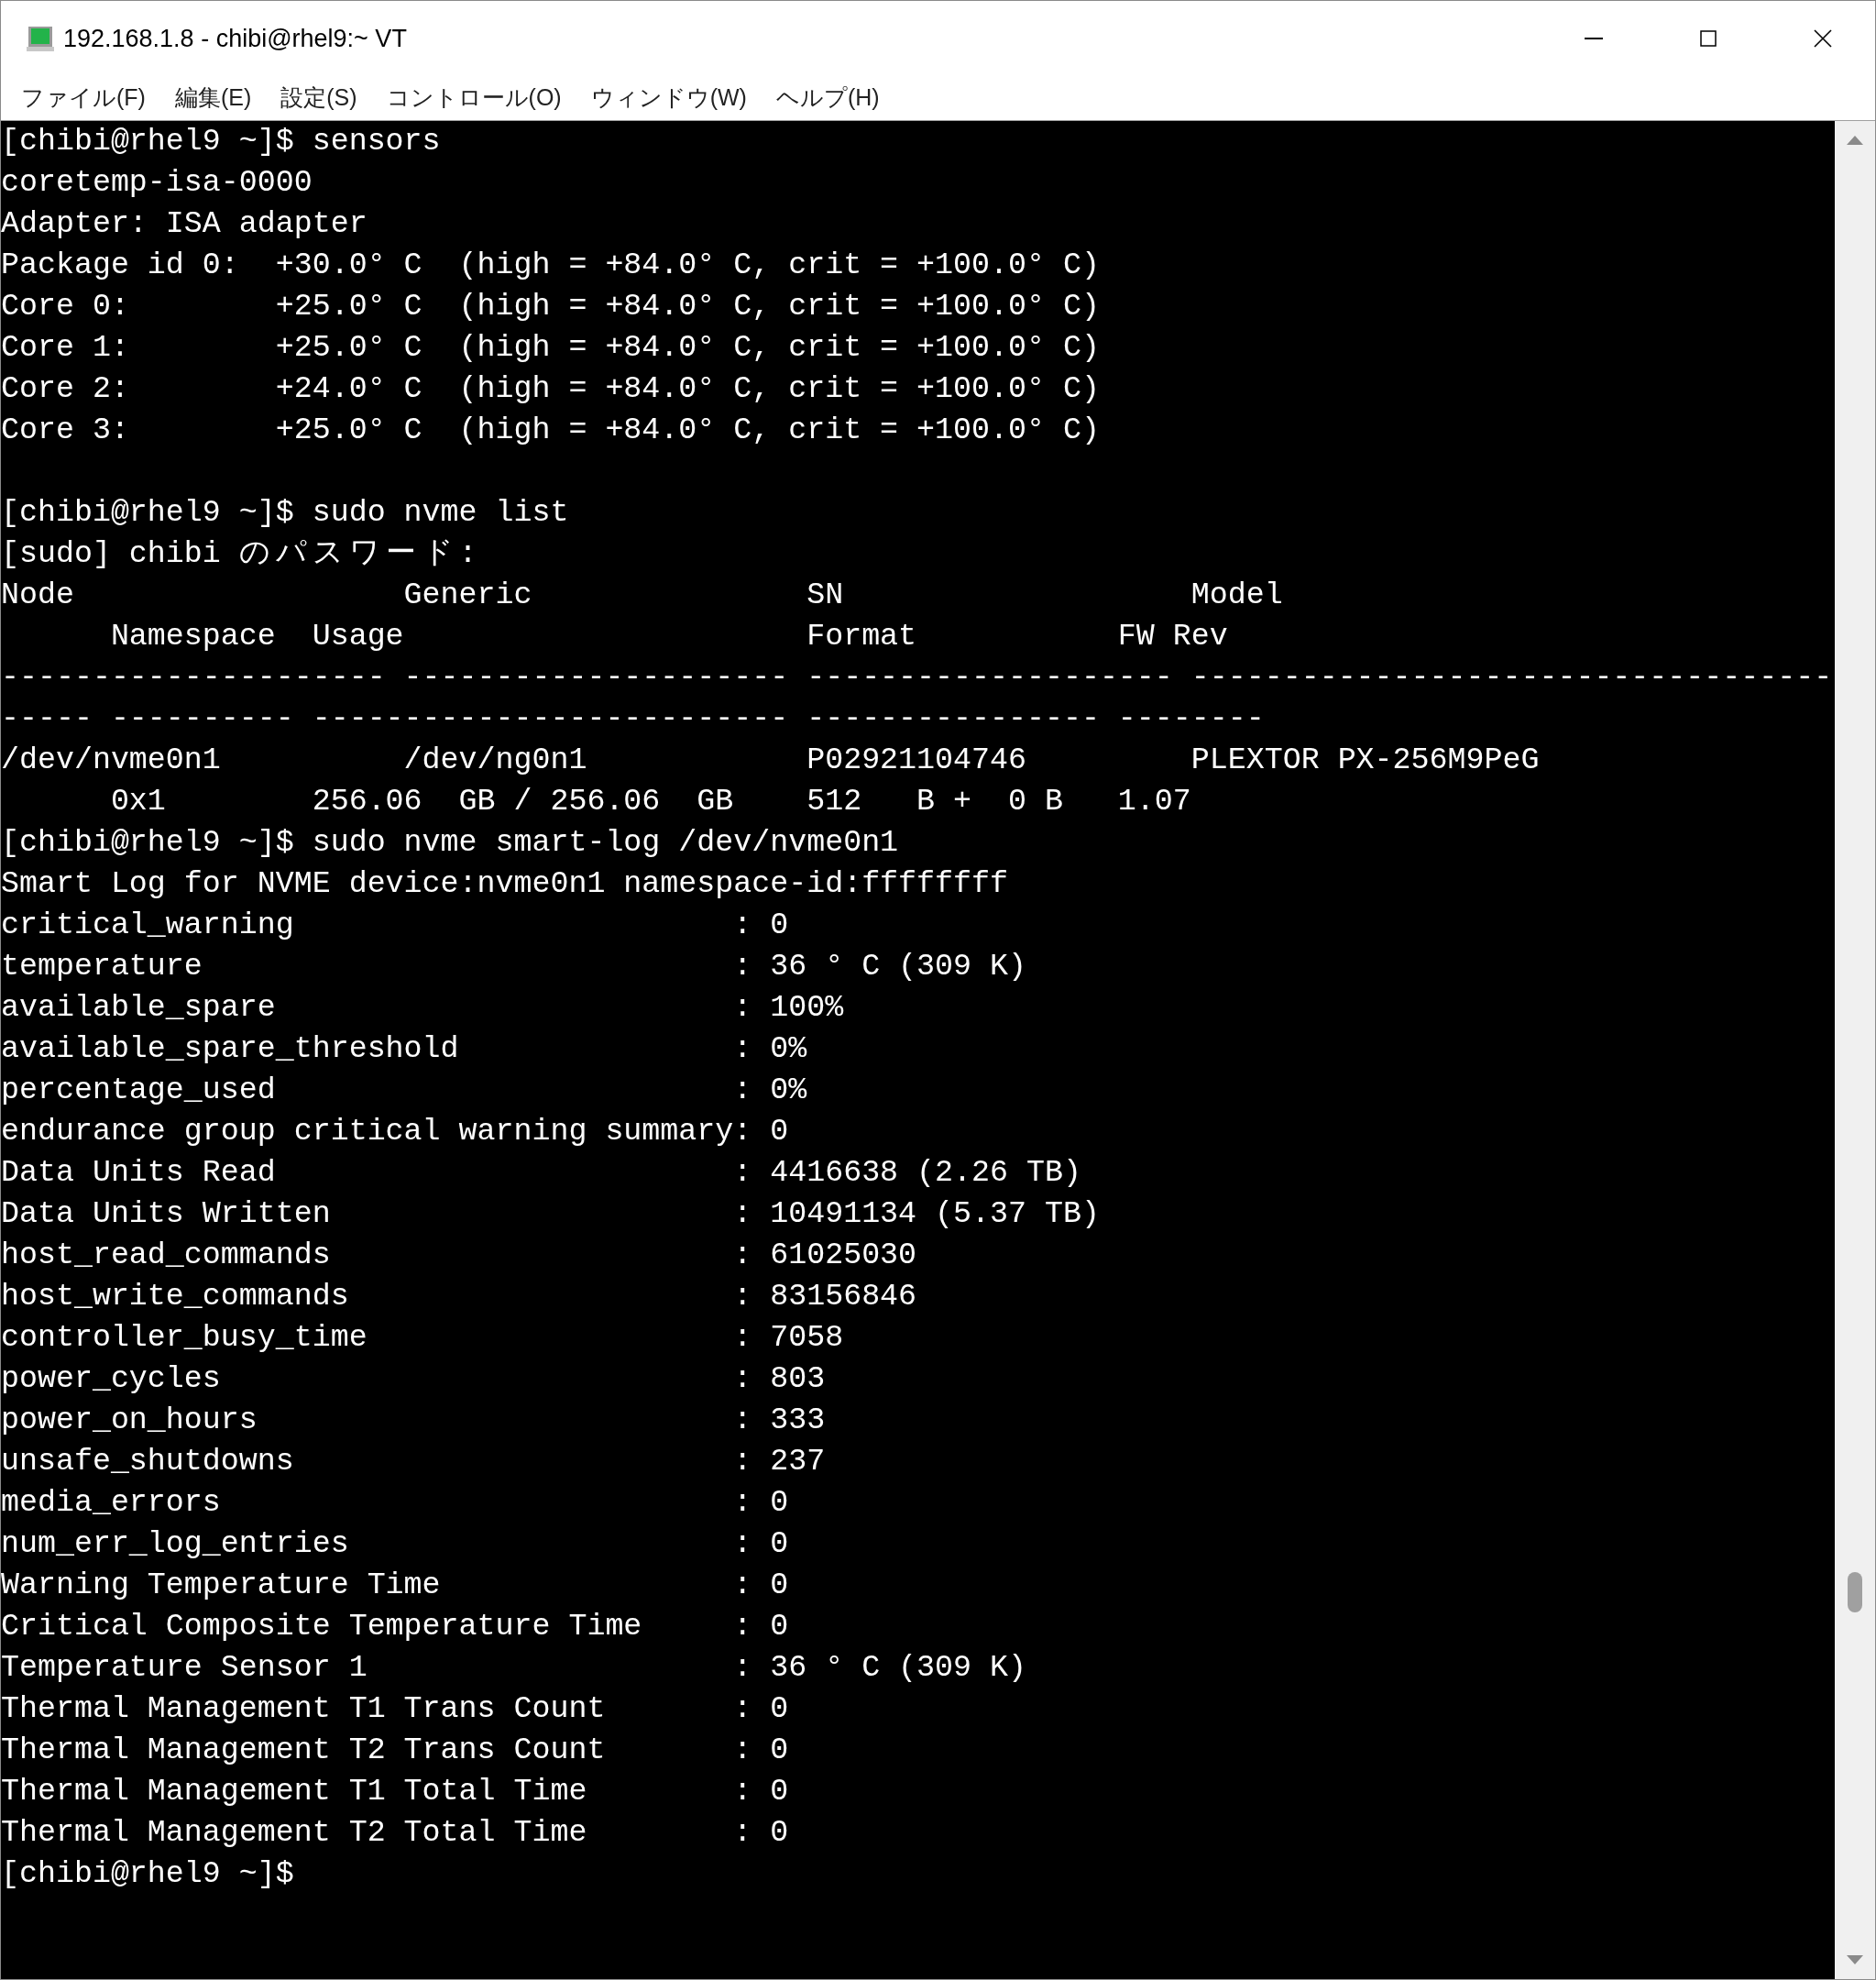 This screenshot has width=1876, height=1980. What do you see at coordinates (413, 1419) in the screenshot?
I see `terminal-line: power_on_hours : 333` at bounding box center [413, 1419].